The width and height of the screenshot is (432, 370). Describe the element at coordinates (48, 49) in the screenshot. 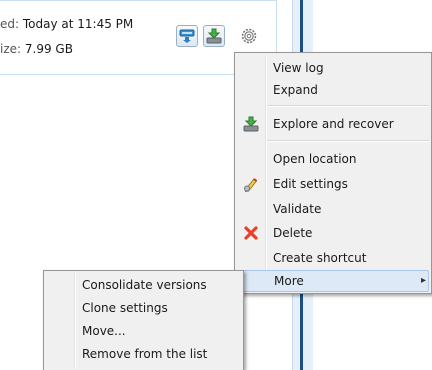

I see `size-value: 7.99 GB` at that location.